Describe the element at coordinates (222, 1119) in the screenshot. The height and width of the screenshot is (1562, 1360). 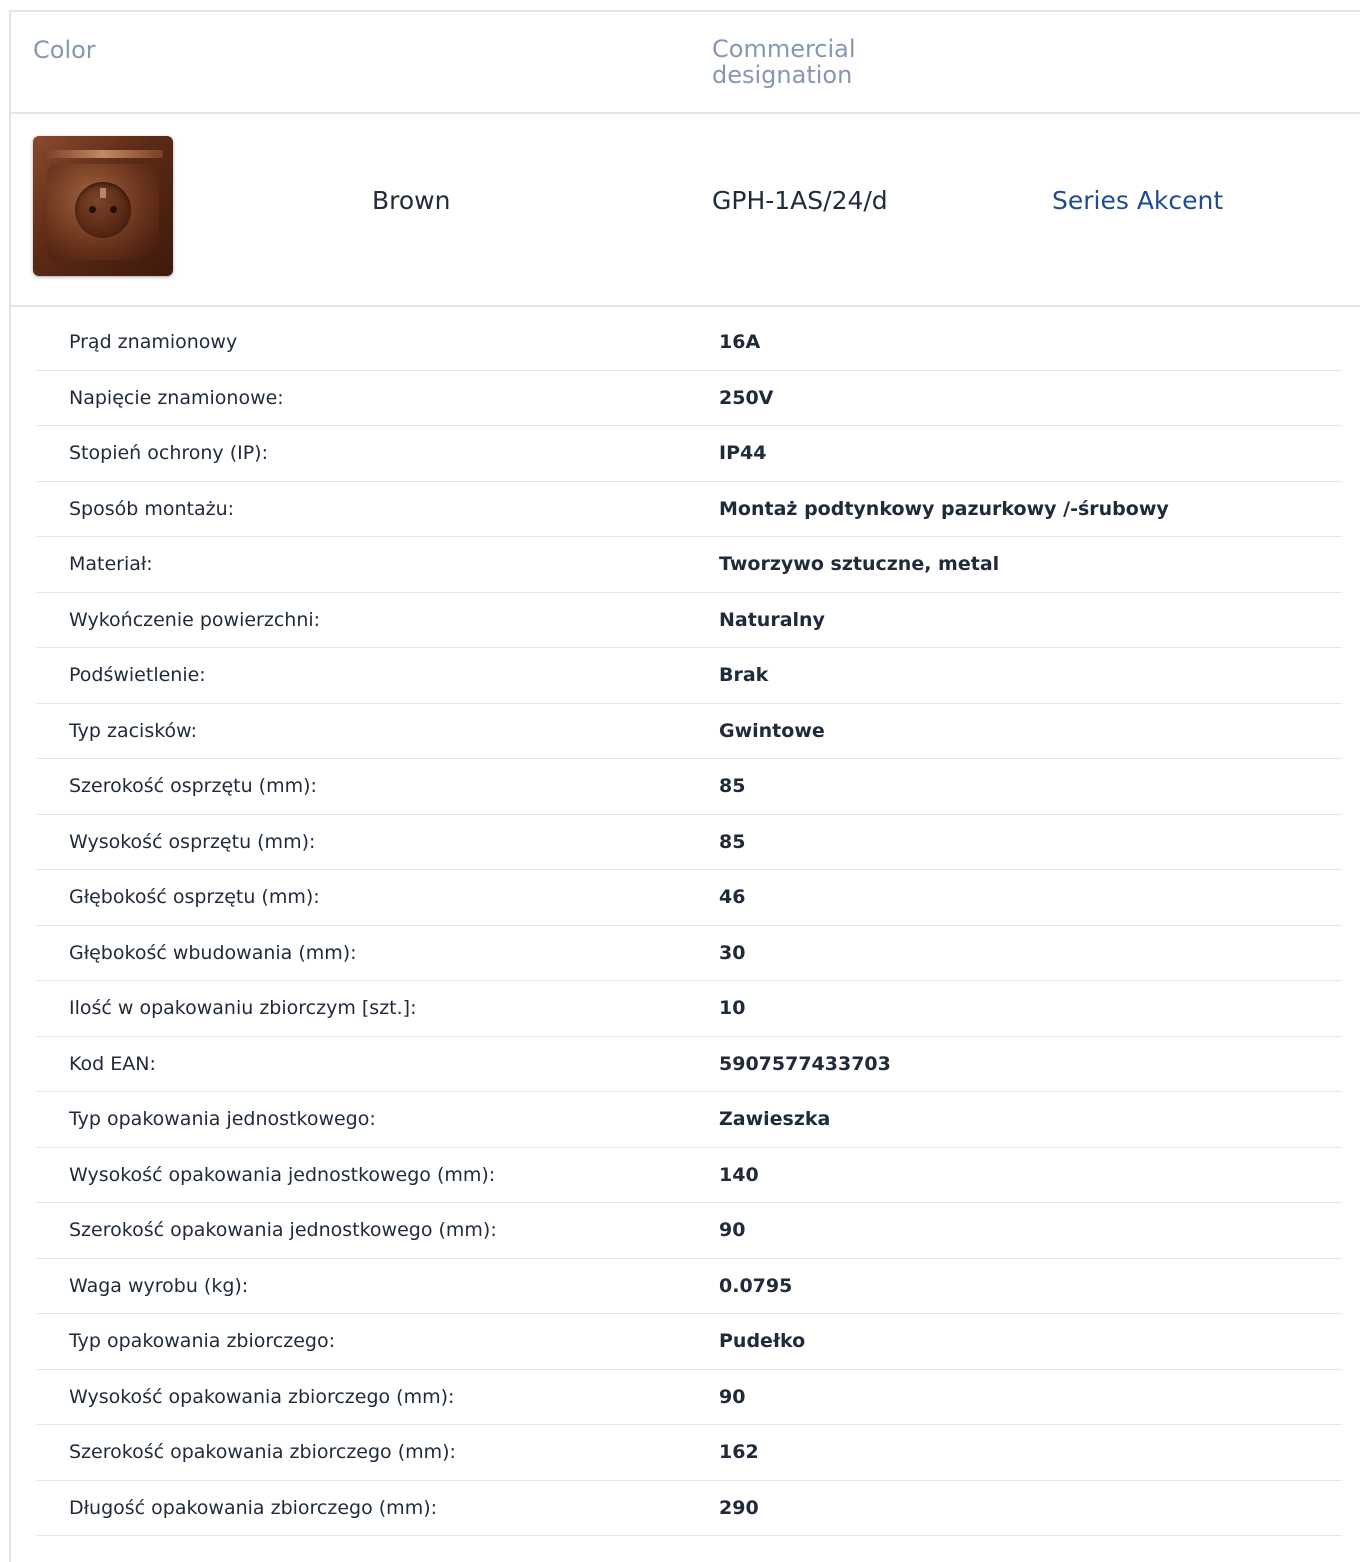
I see `spec-label: Typ opakowania jednostkowego:` at that location.